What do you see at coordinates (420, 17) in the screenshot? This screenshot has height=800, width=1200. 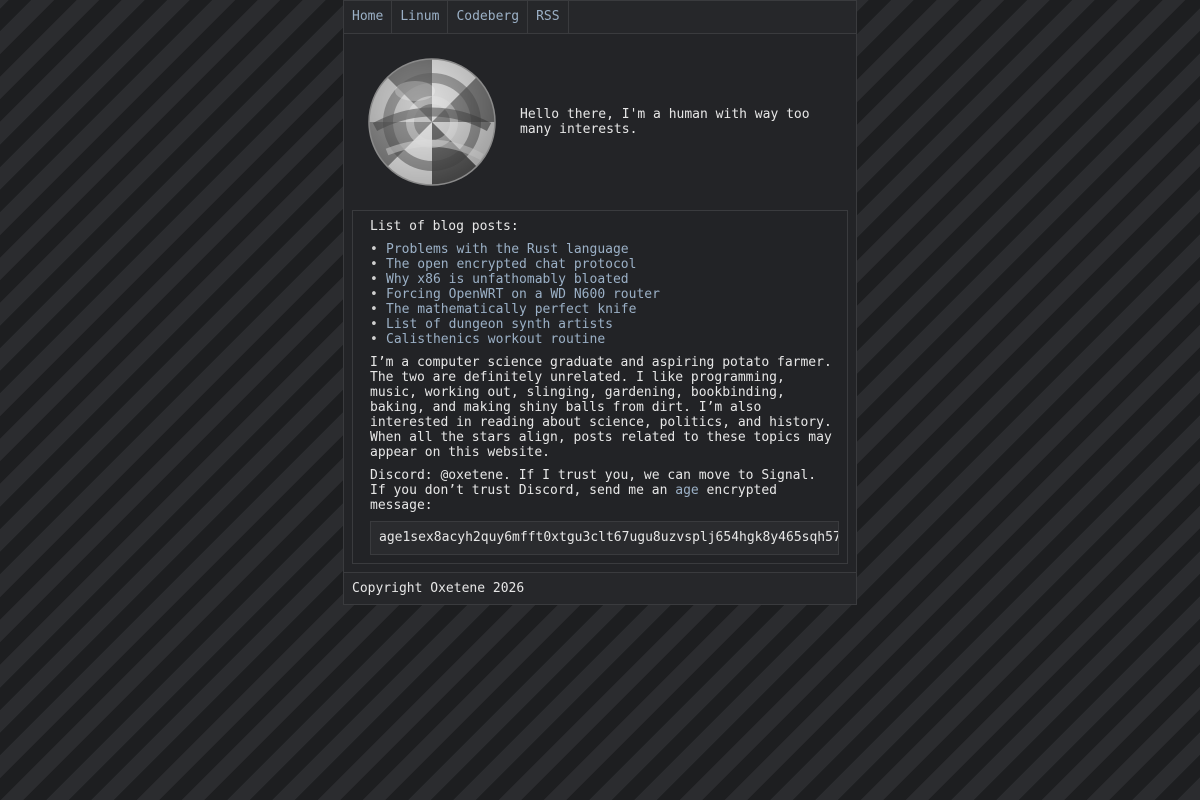 I see `nav-link-linum: Linum` at bounding box center [420, 17].